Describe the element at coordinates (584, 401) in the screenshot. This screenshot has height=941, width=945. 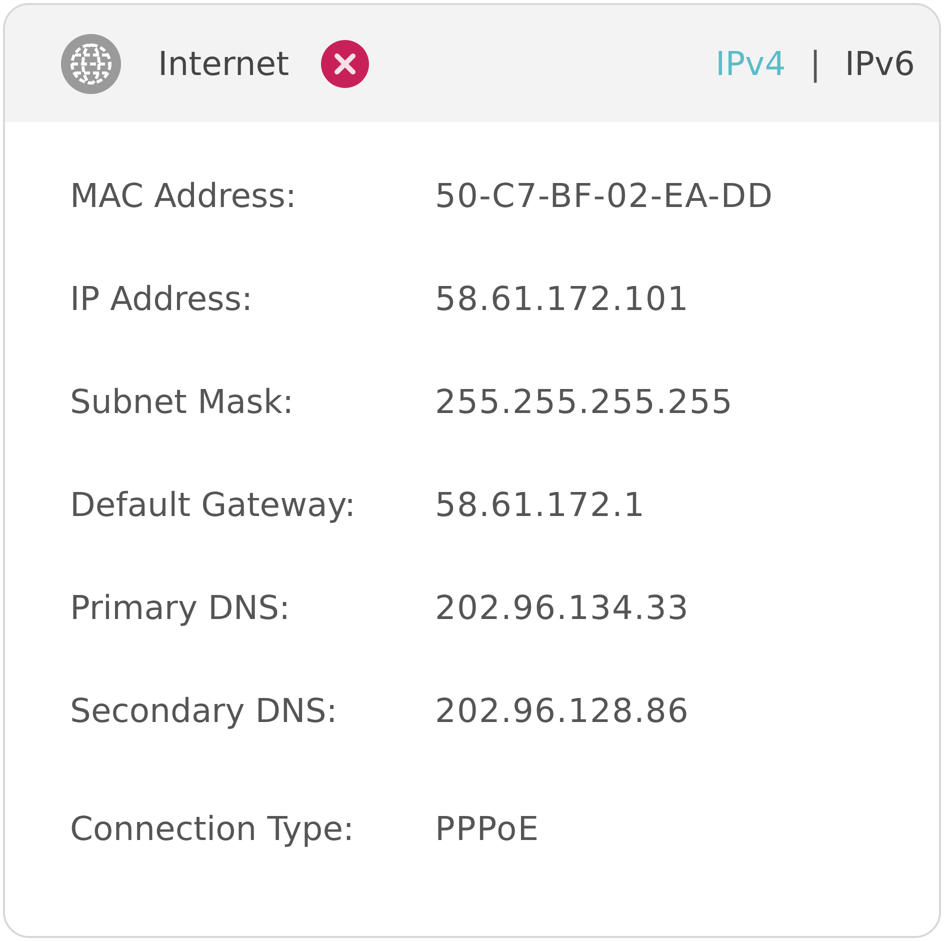
I see `field-value: 255.255.255.255` at that location.